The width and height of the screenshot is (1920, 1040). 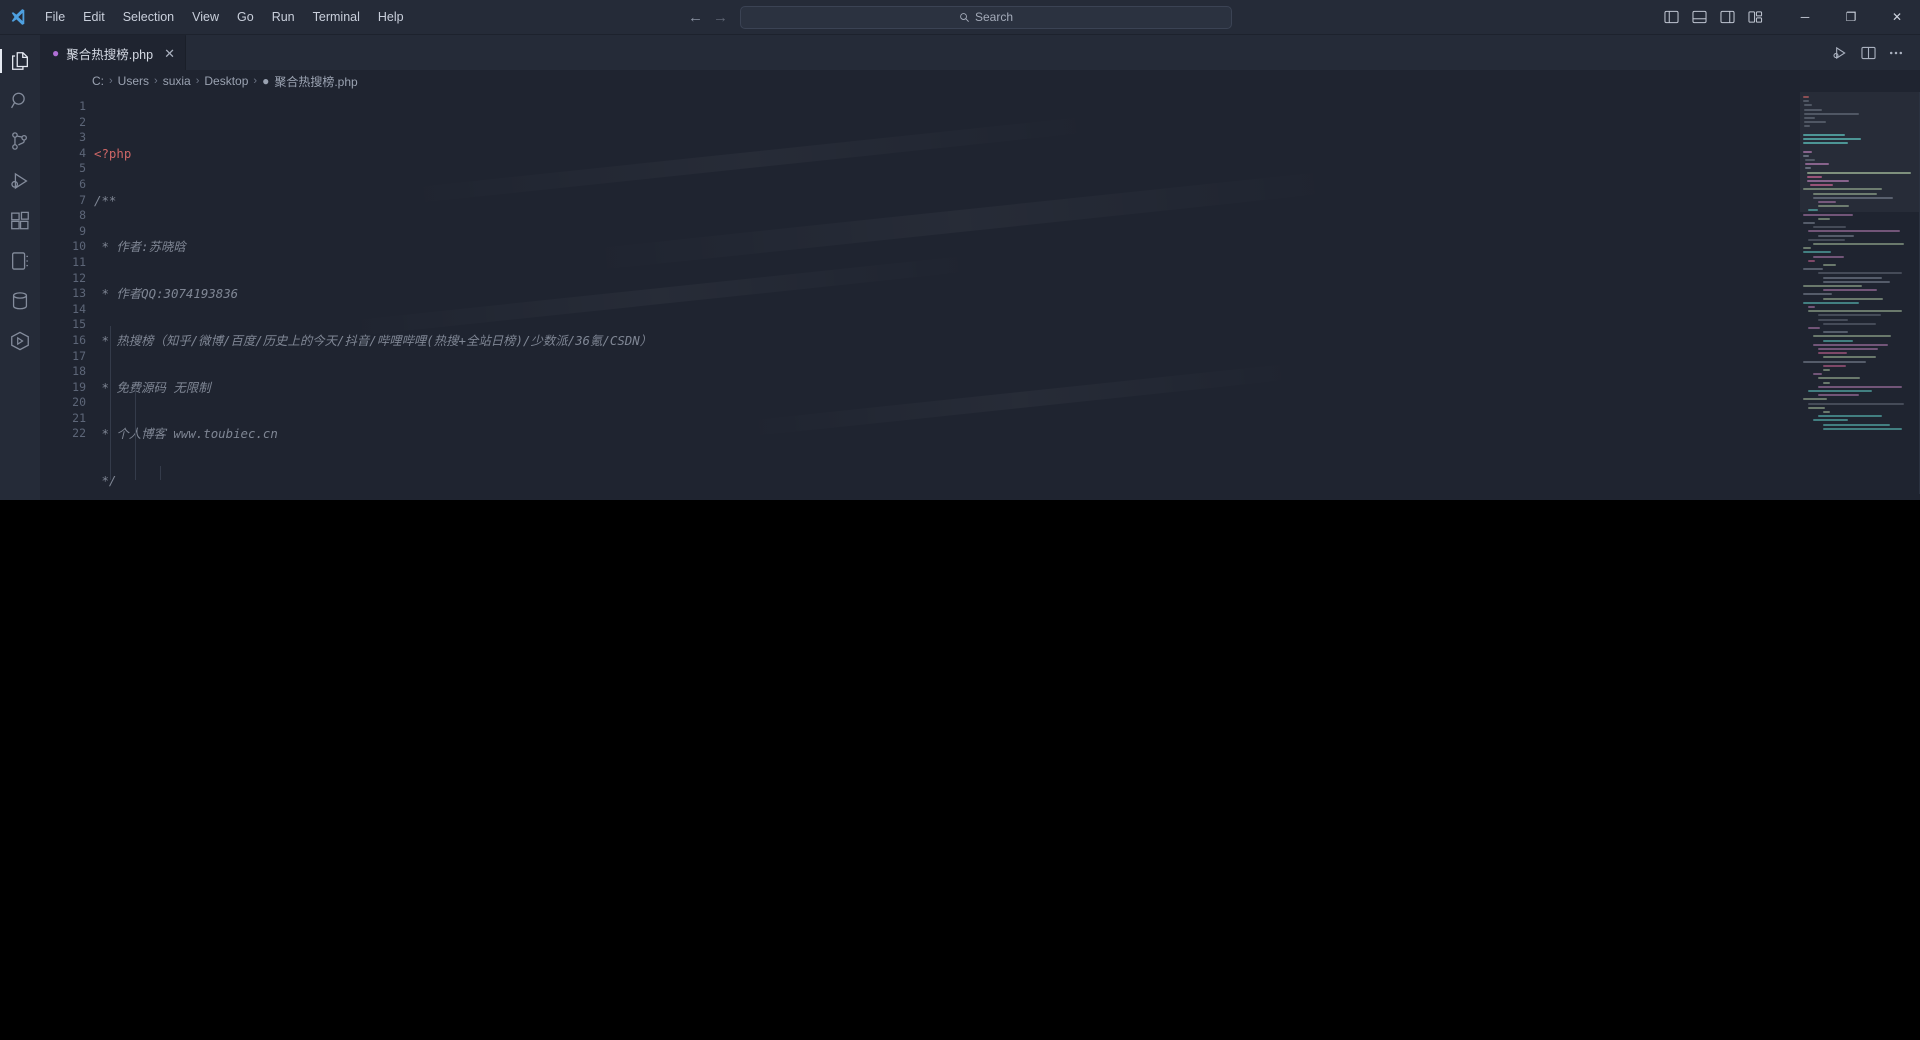 What do you see at coordinates (283, 17) in the screenshot?
I see `menu-run: Run` at bounding box center [283, 17].